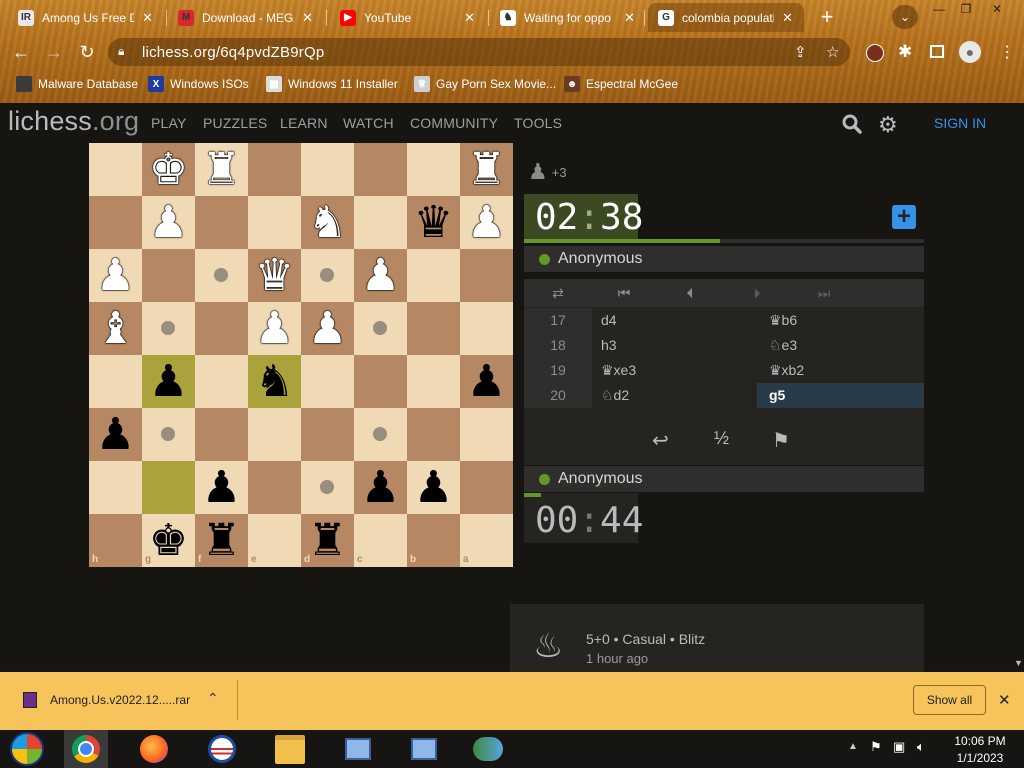 The width and height of the screenshot is (1024, 768). What do you see at coordinates (905, 17) in the screenshot?
I see `tab-search-button: ⌄` at bounding box center [905, 17].